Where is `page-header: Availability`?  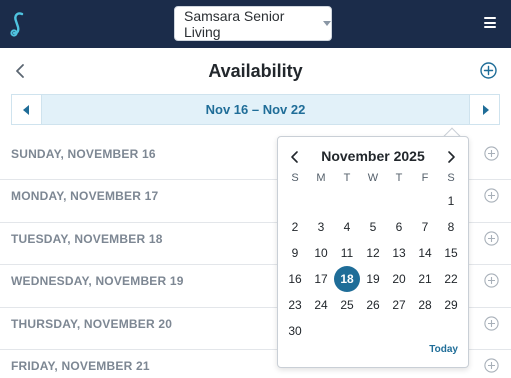
page-header: Availability is located at coordinates (255, 71).